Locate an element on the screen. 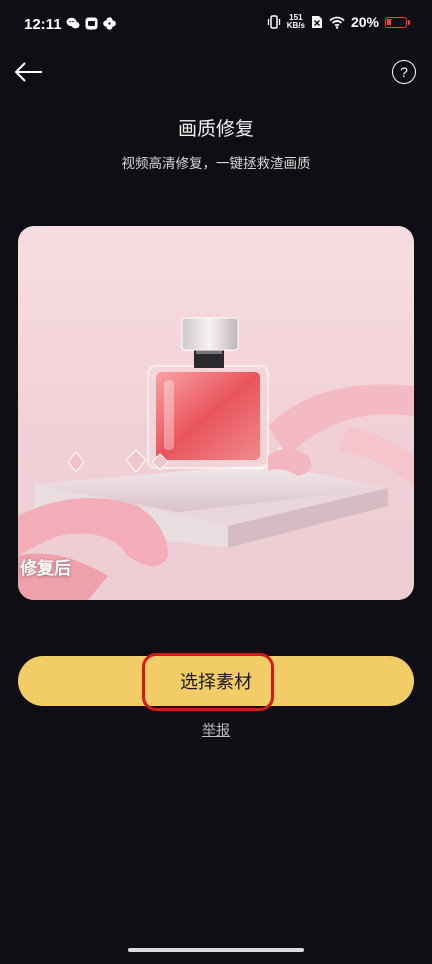 This screenshot has width=432, height=964. status-notification-icons is located at coordinates (91, 23).